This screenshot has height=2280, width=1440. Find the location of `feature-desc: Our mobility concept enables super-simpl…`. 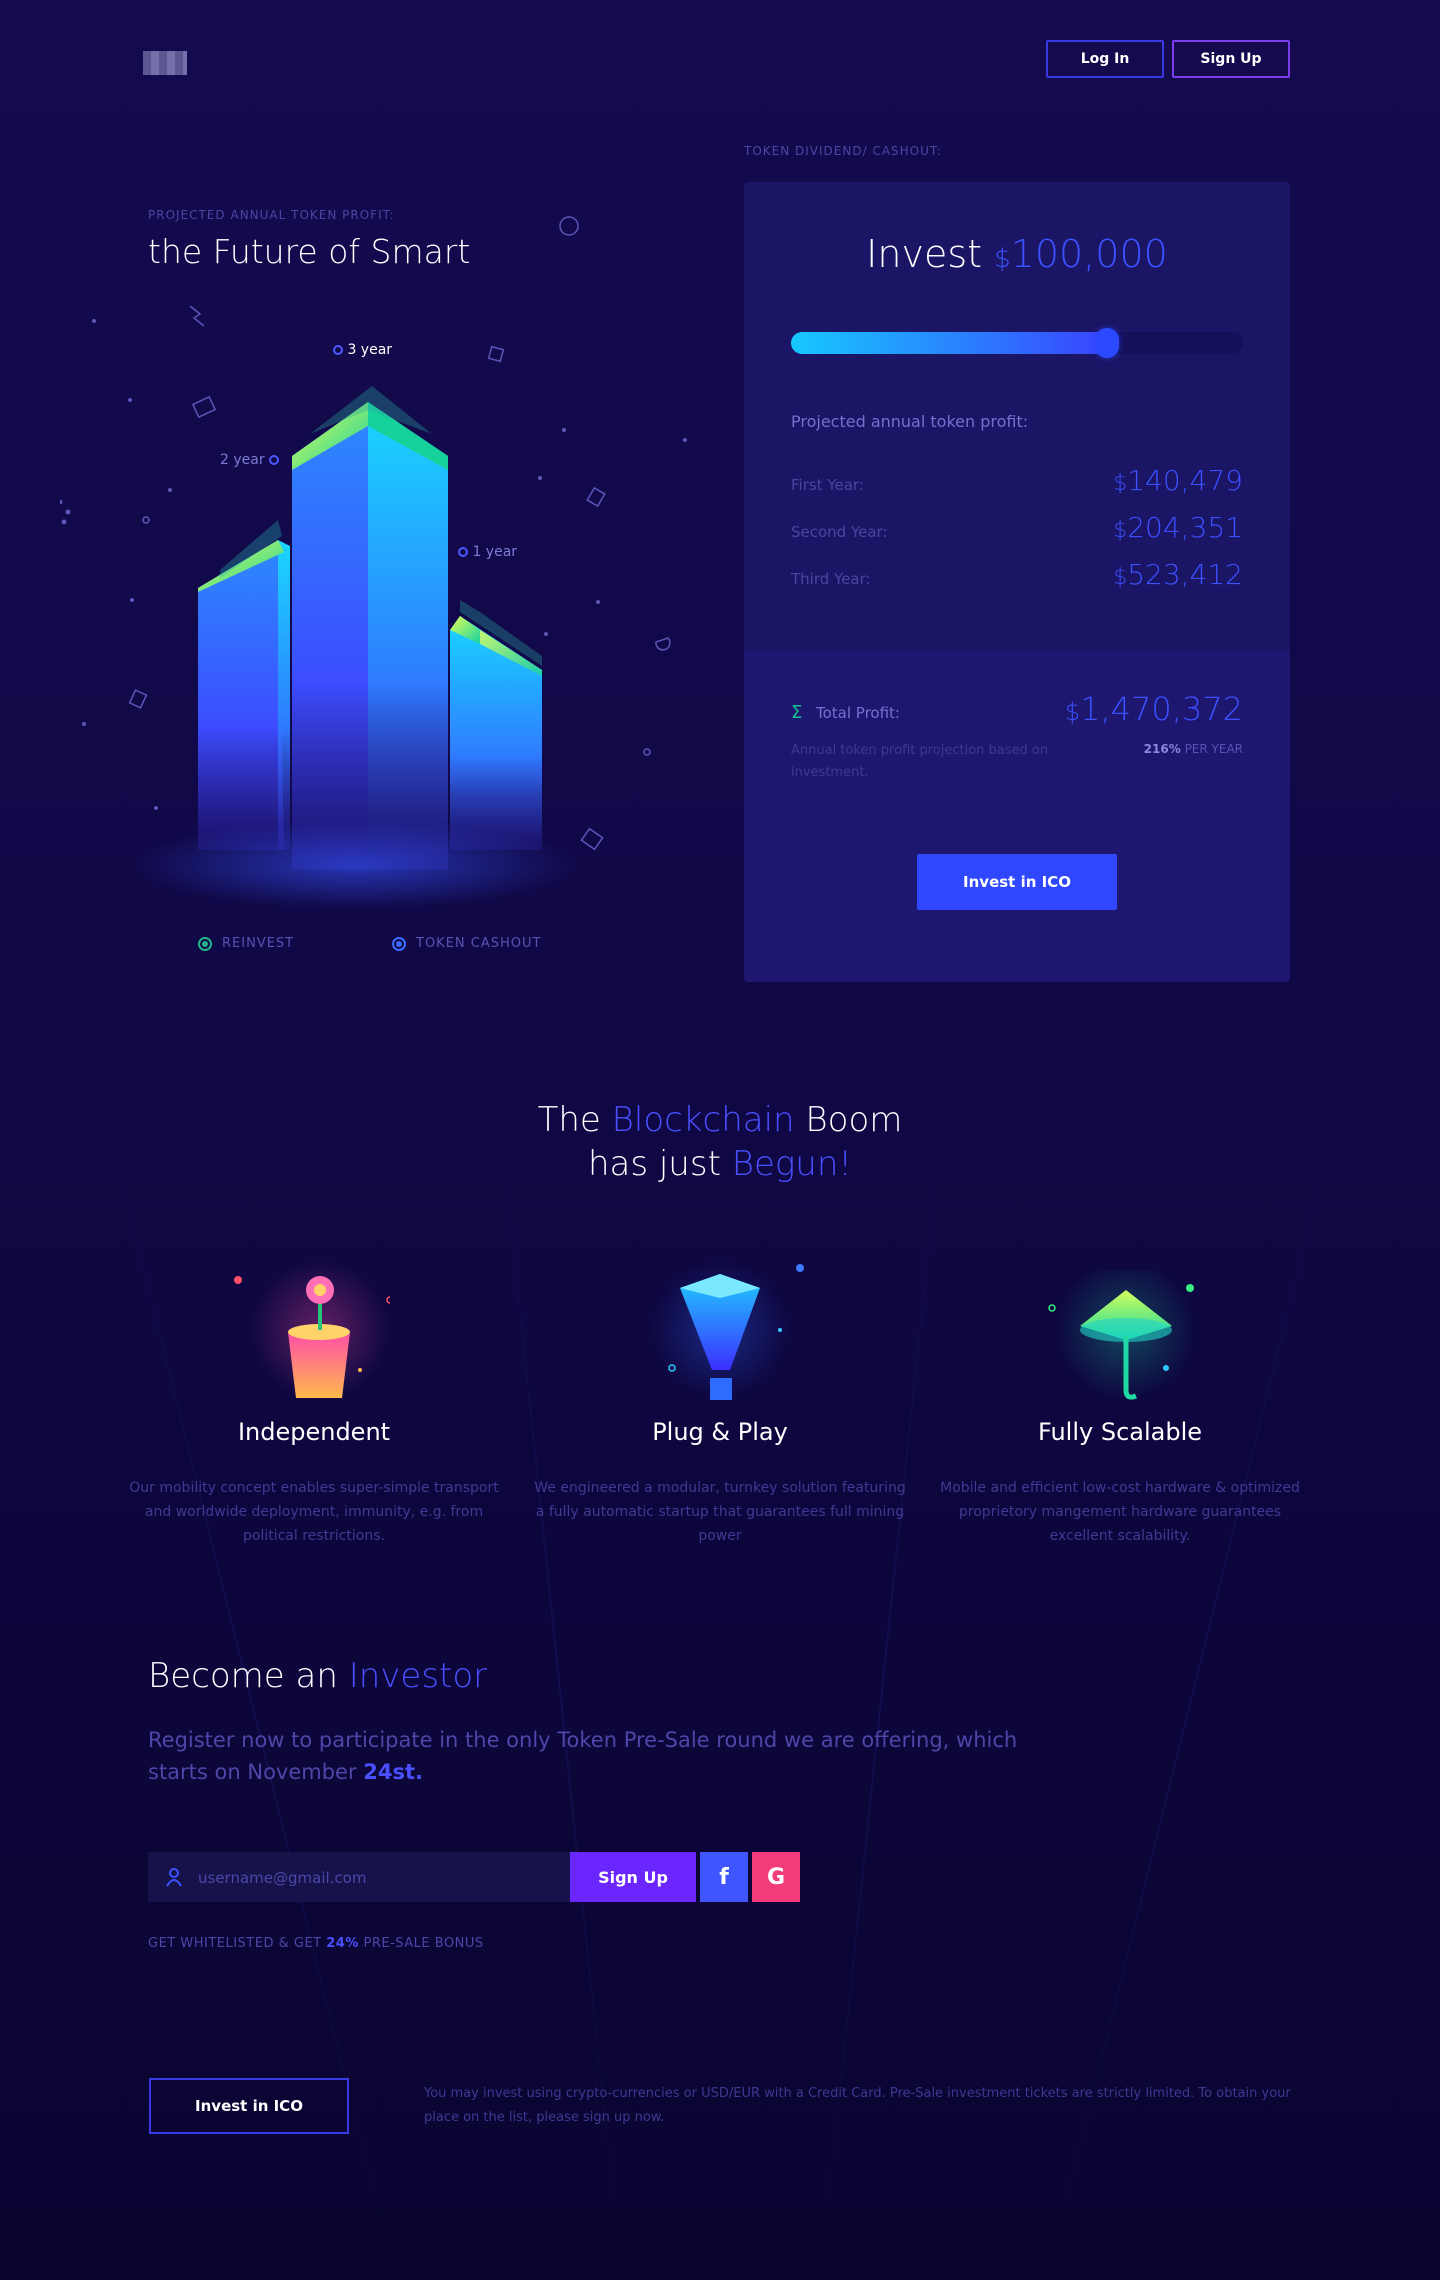

feature-desc: Our mobility concept enables super-simpl… is located at coordinates (314, 1512).